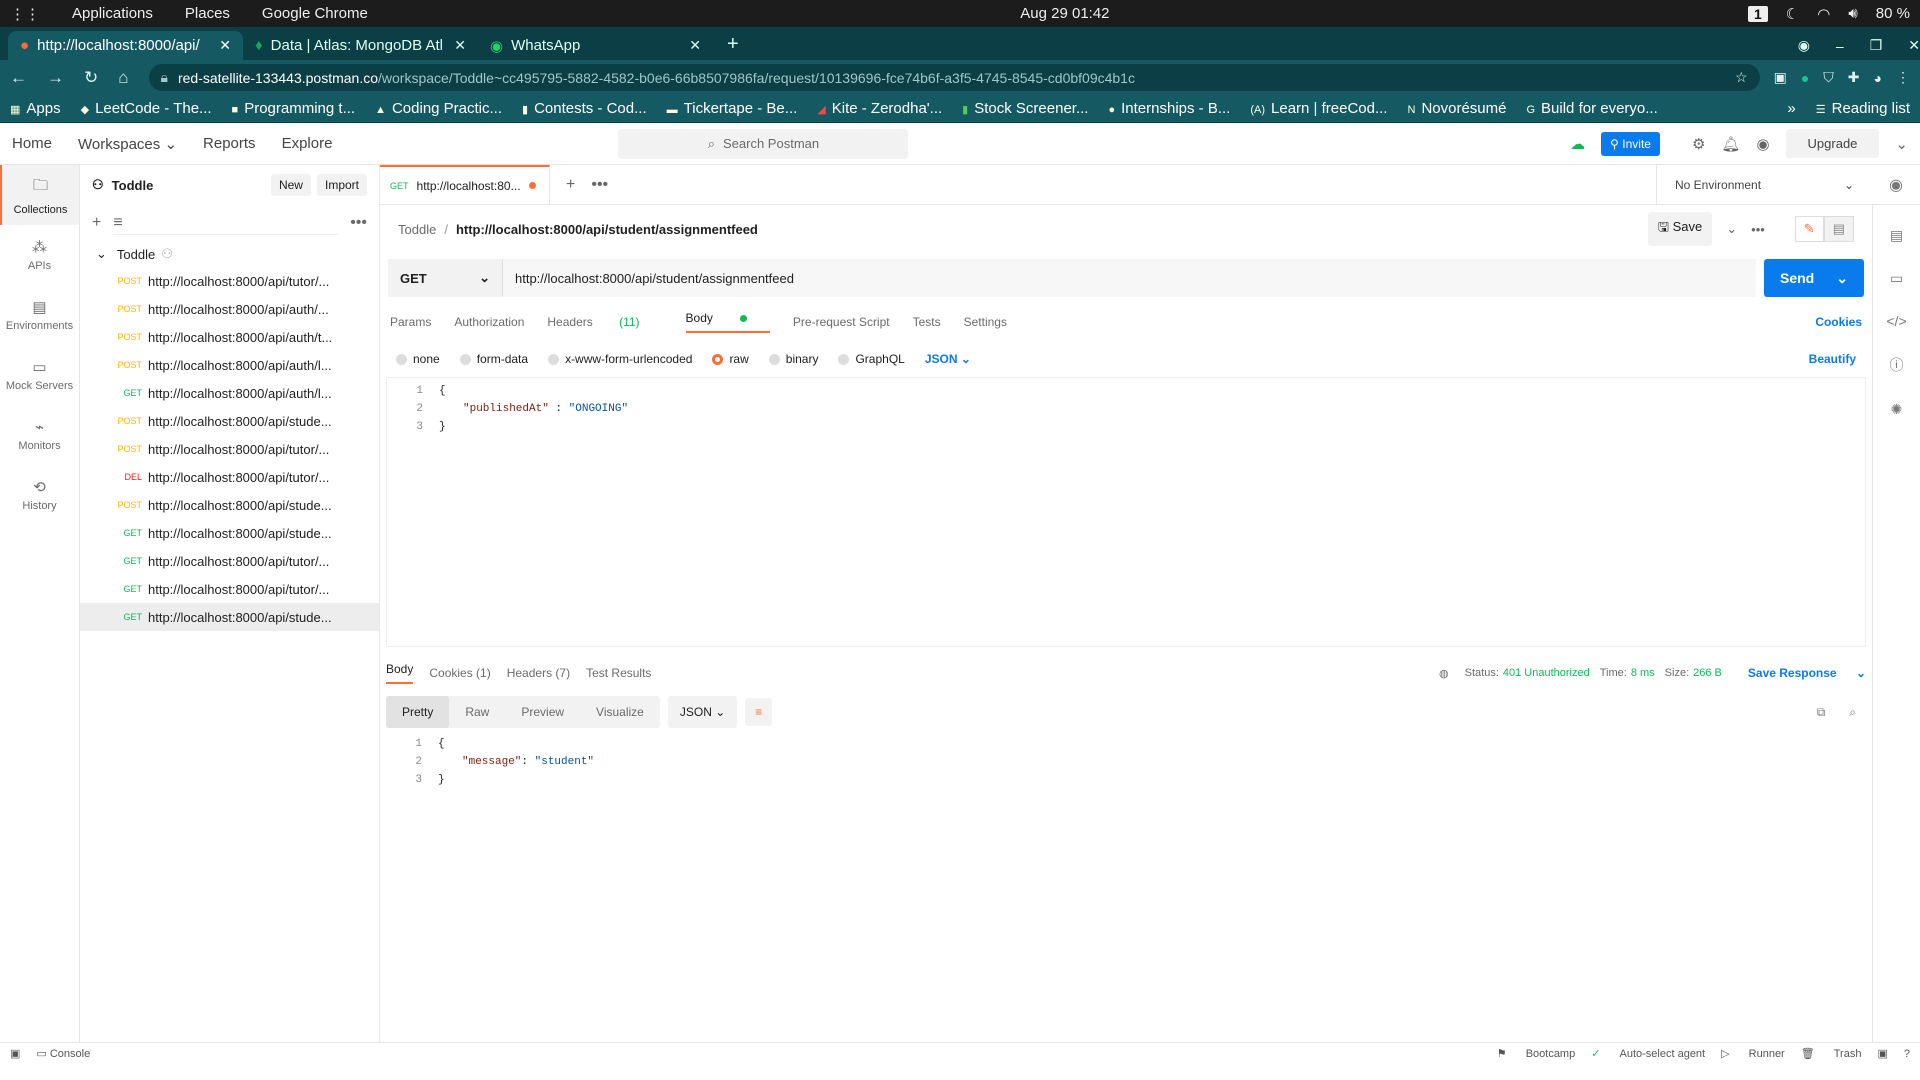 The height and width of the screenshot is (1080, 1920). I want to click on method-selector: GET ⌄, so click(445, 278).